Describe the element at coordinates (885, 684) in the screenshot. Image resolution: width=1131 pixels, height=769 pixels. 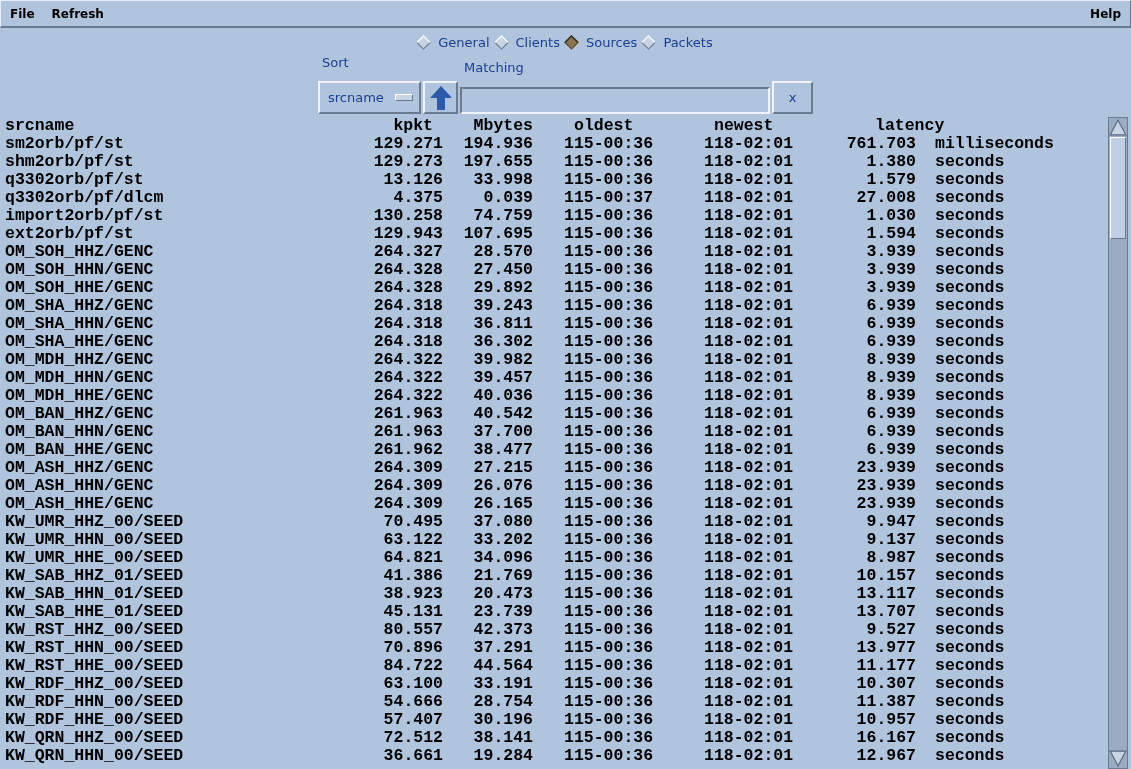
I see `table-cell-text: 10.307` at that location.